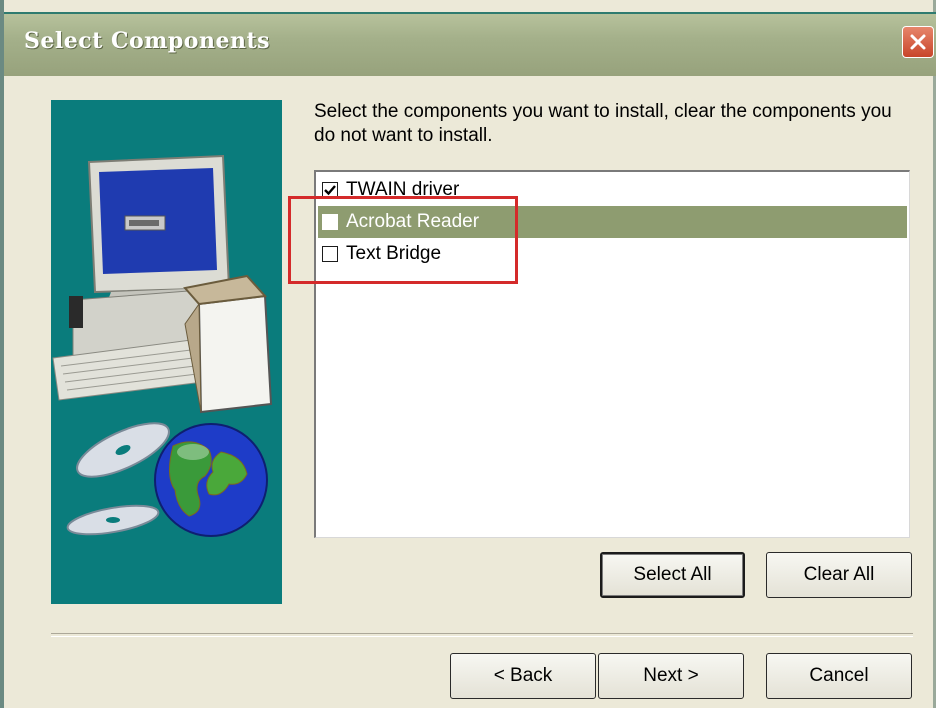 The image size is (936, 708). I want to click on title-bar: Select Components, so click(470, 44).